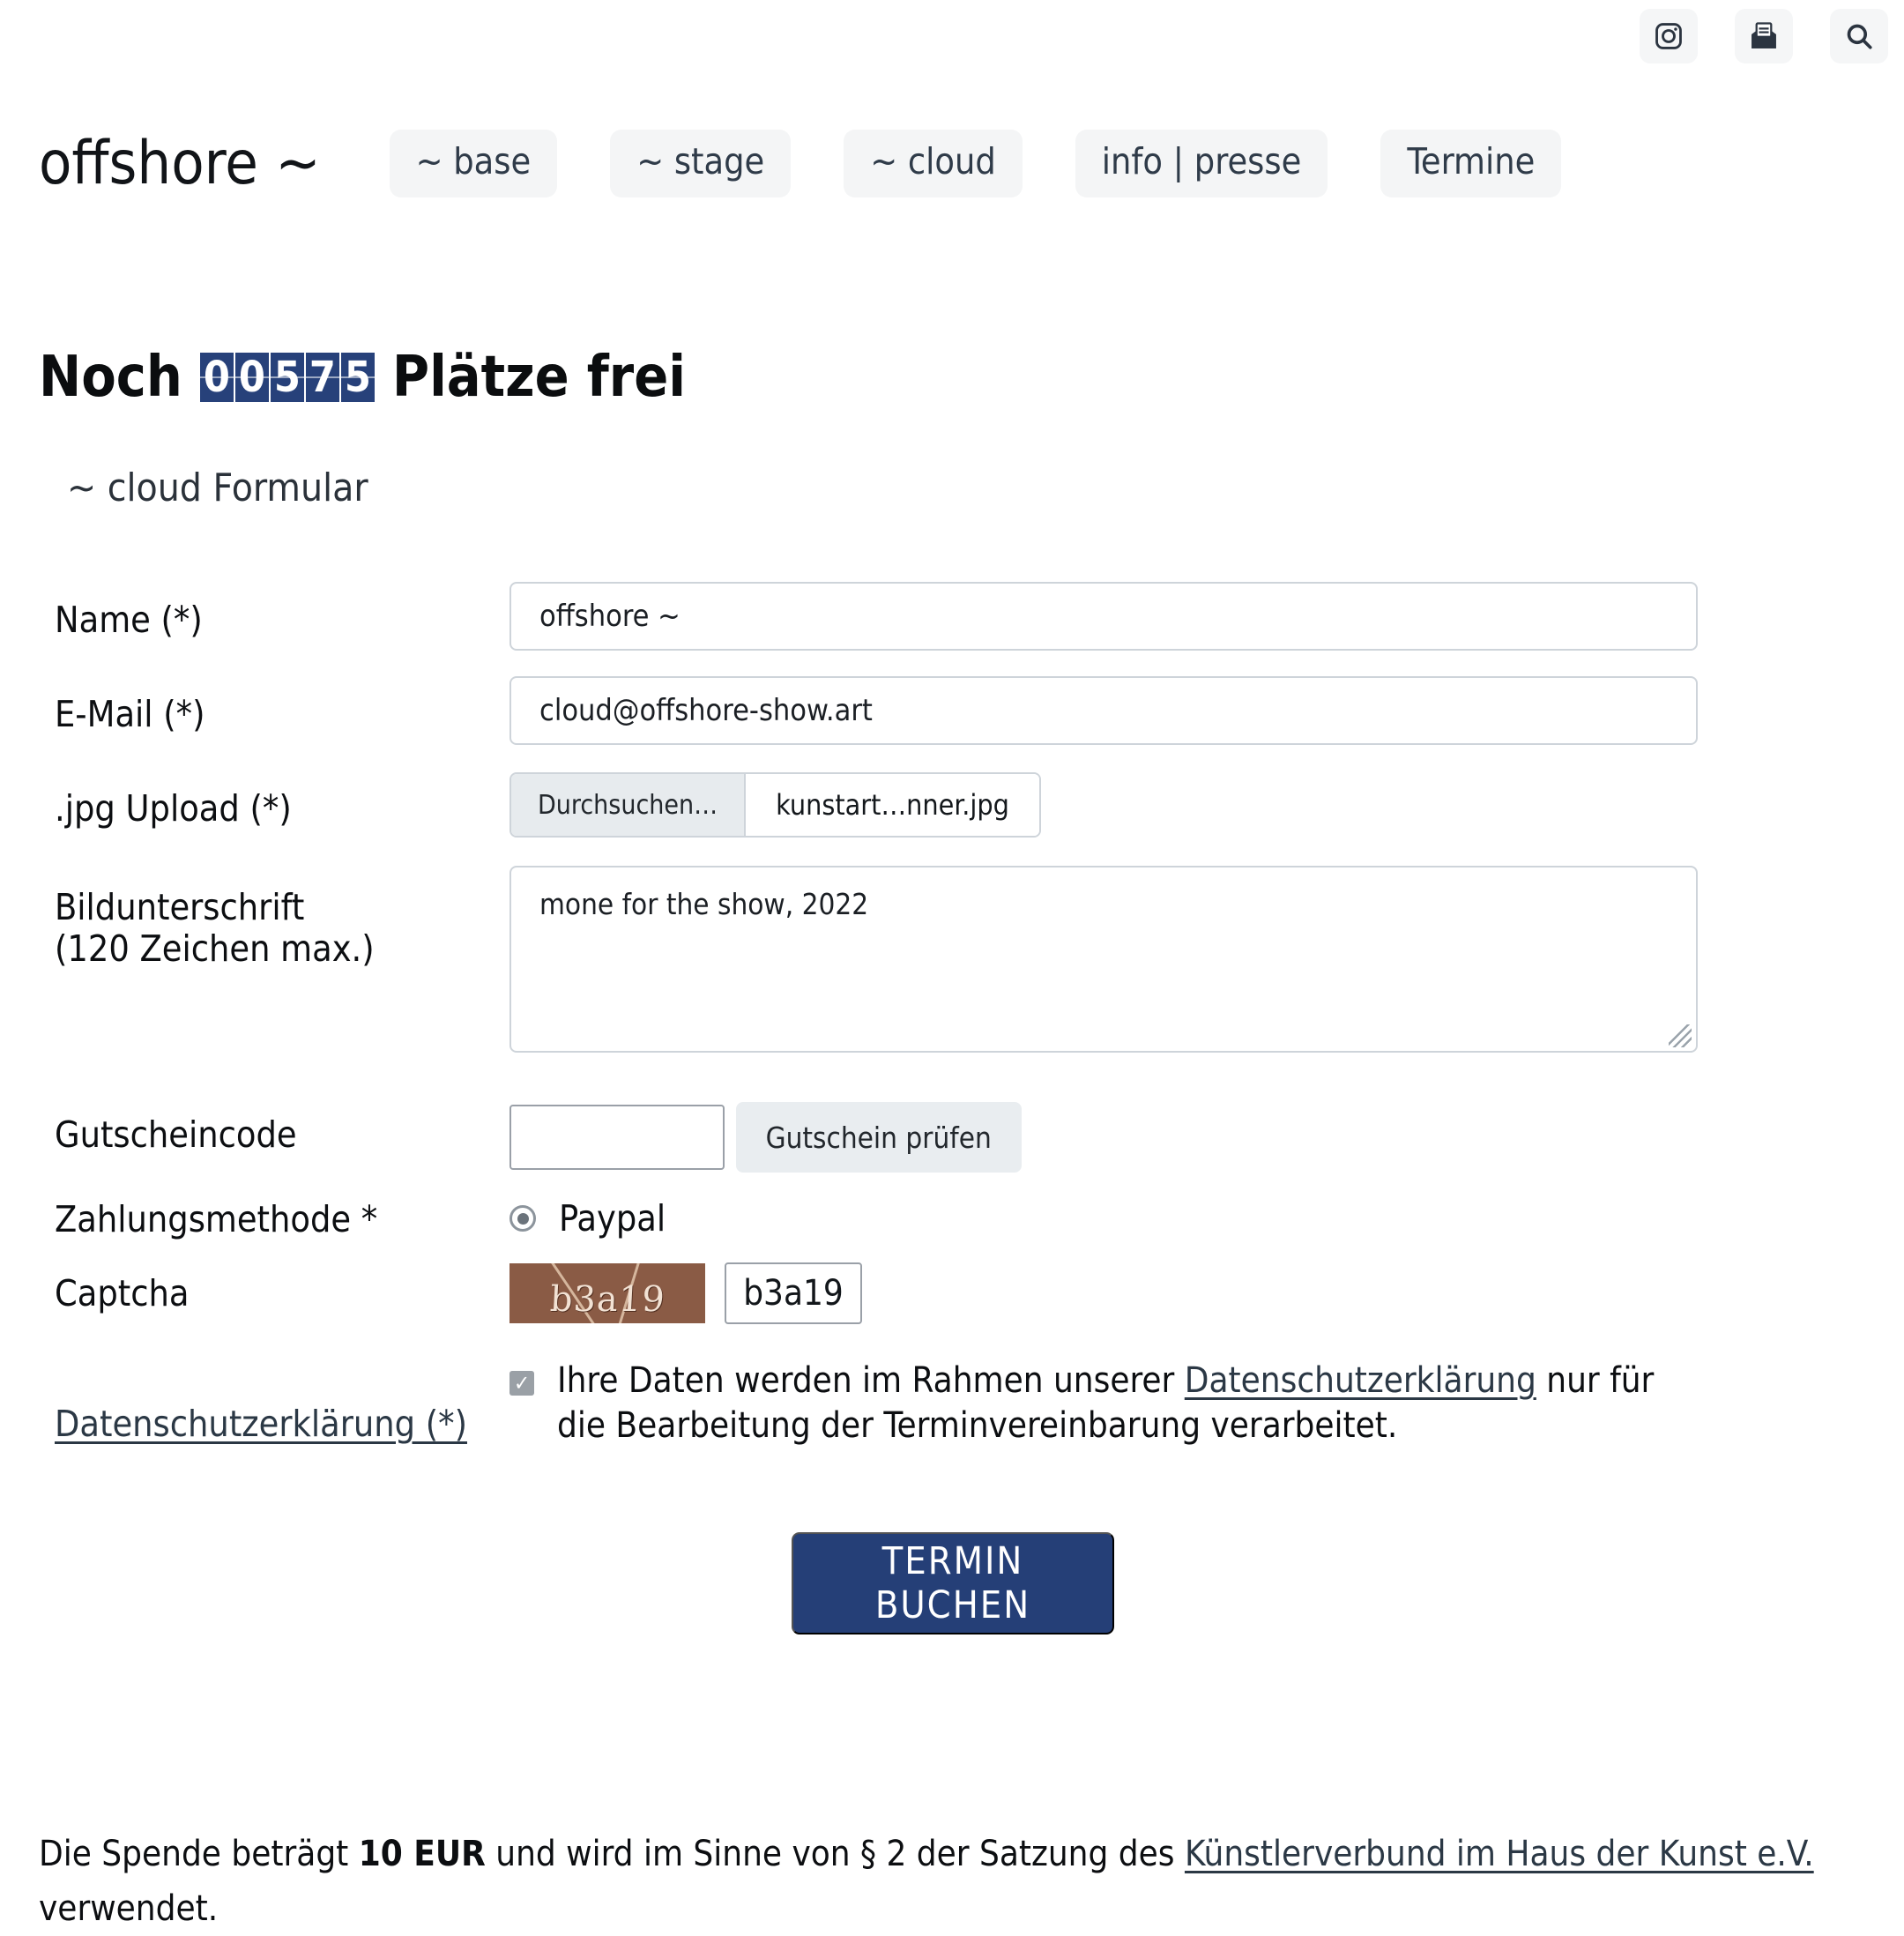 This screenshot has height=1936, width=1904. I want to click on nav-item-termine: Termine, so click(1471, 163).